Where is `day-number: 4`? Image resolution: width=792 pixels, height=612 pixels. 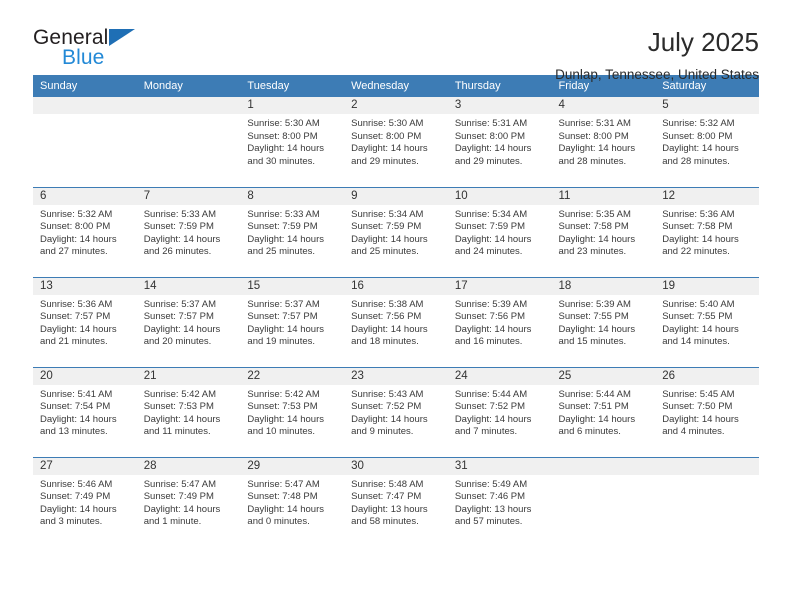
day-number: 4 is located at coordinates (603, 105).